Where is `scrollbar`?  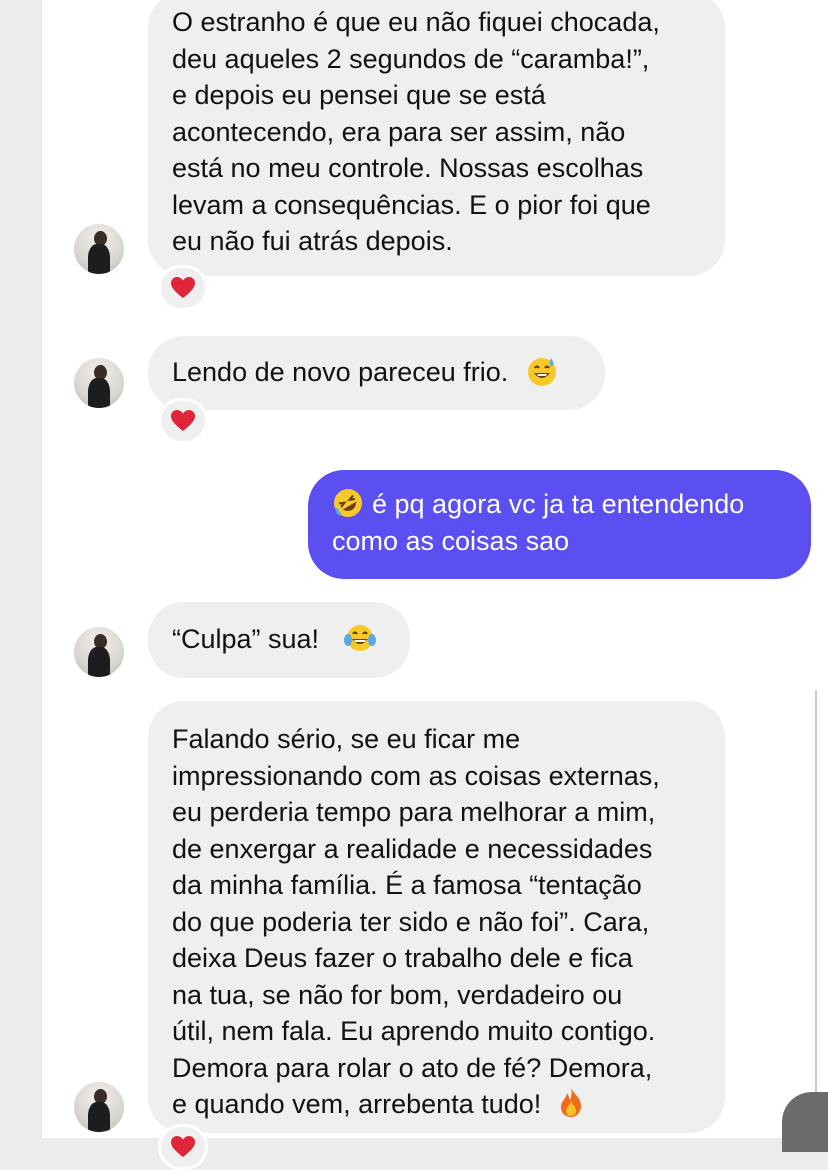 scrollbar is located at coordinates (816, 910).